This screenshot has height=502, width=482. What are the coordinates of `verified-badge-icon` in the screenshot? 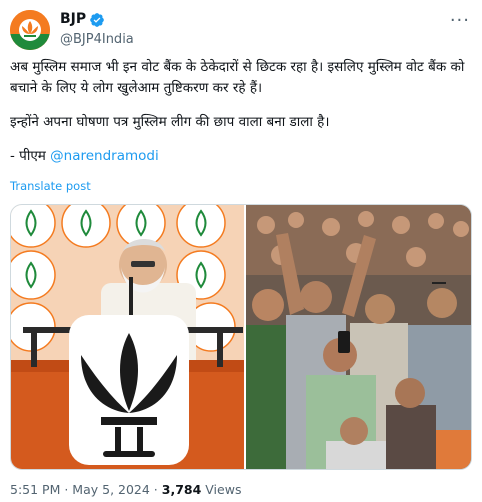 It's located at (97, 20).